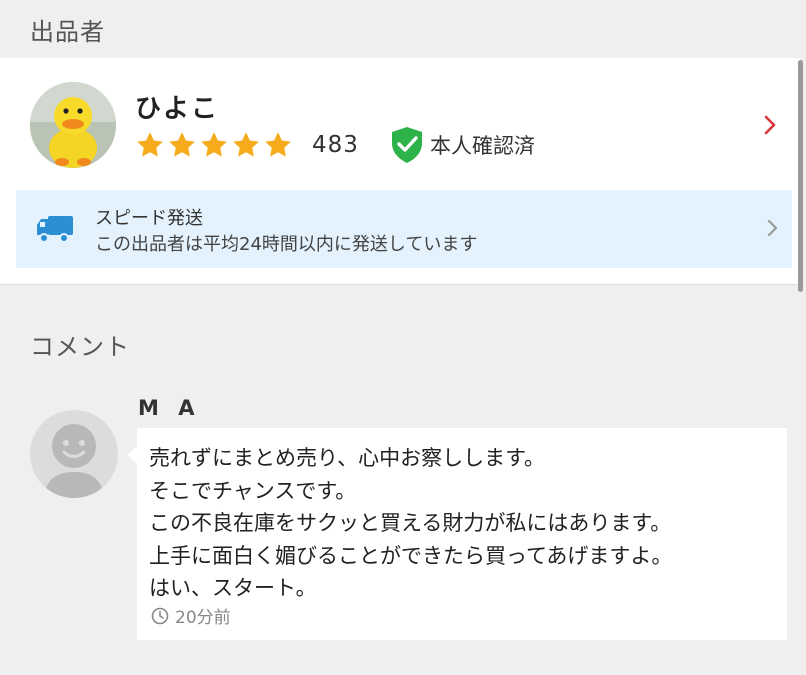 Image resolution: width=806 pixels, height=675 pixels. What do you see at coordinates (160, 615) in the screenshot?
I see `clock-icon` at bounding box center [160, 615].